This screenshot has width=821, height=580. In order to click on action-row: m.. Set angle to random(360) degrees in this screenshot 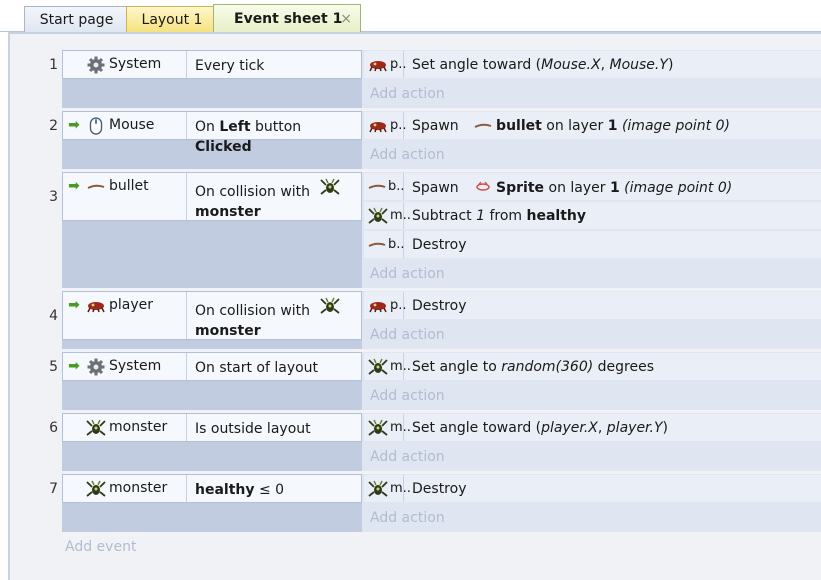, I will do `click(592, 366)`.